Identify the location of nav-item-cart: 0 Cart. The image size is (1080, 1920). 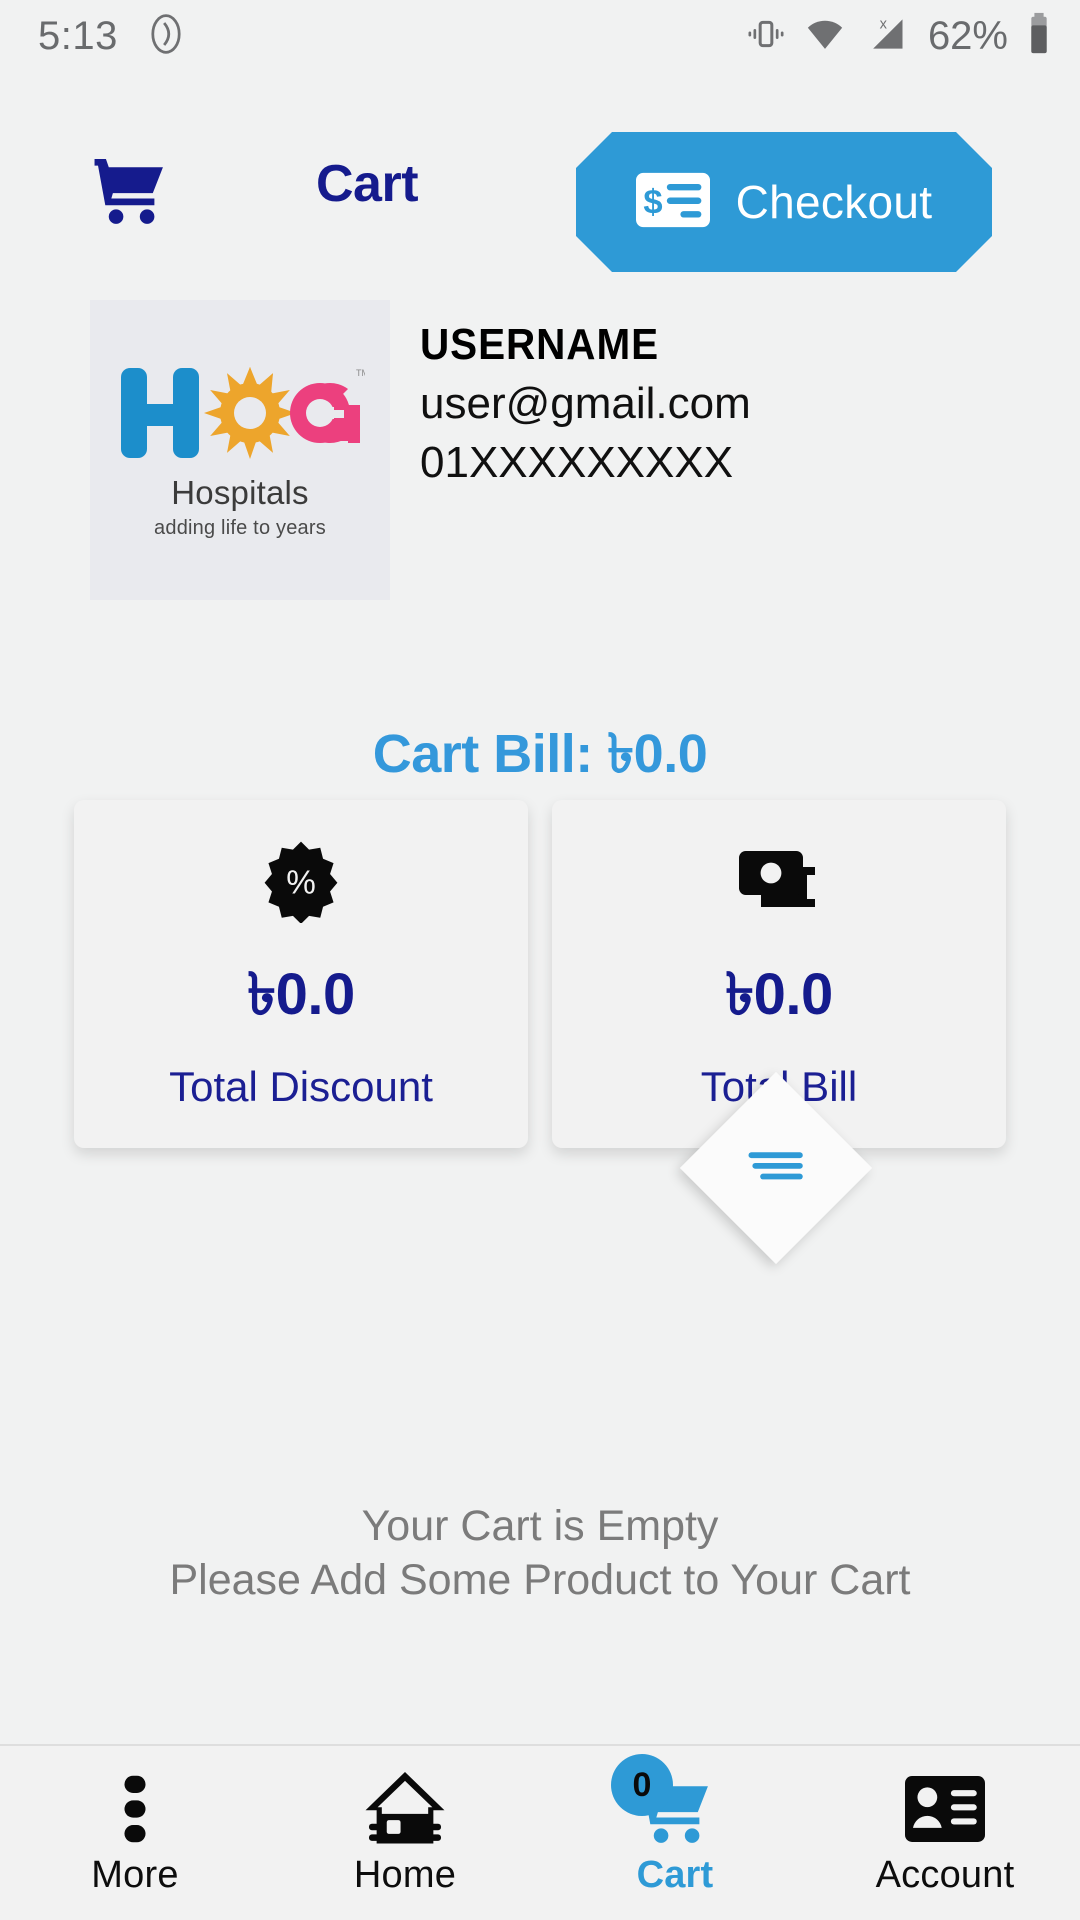
(675, 1825).